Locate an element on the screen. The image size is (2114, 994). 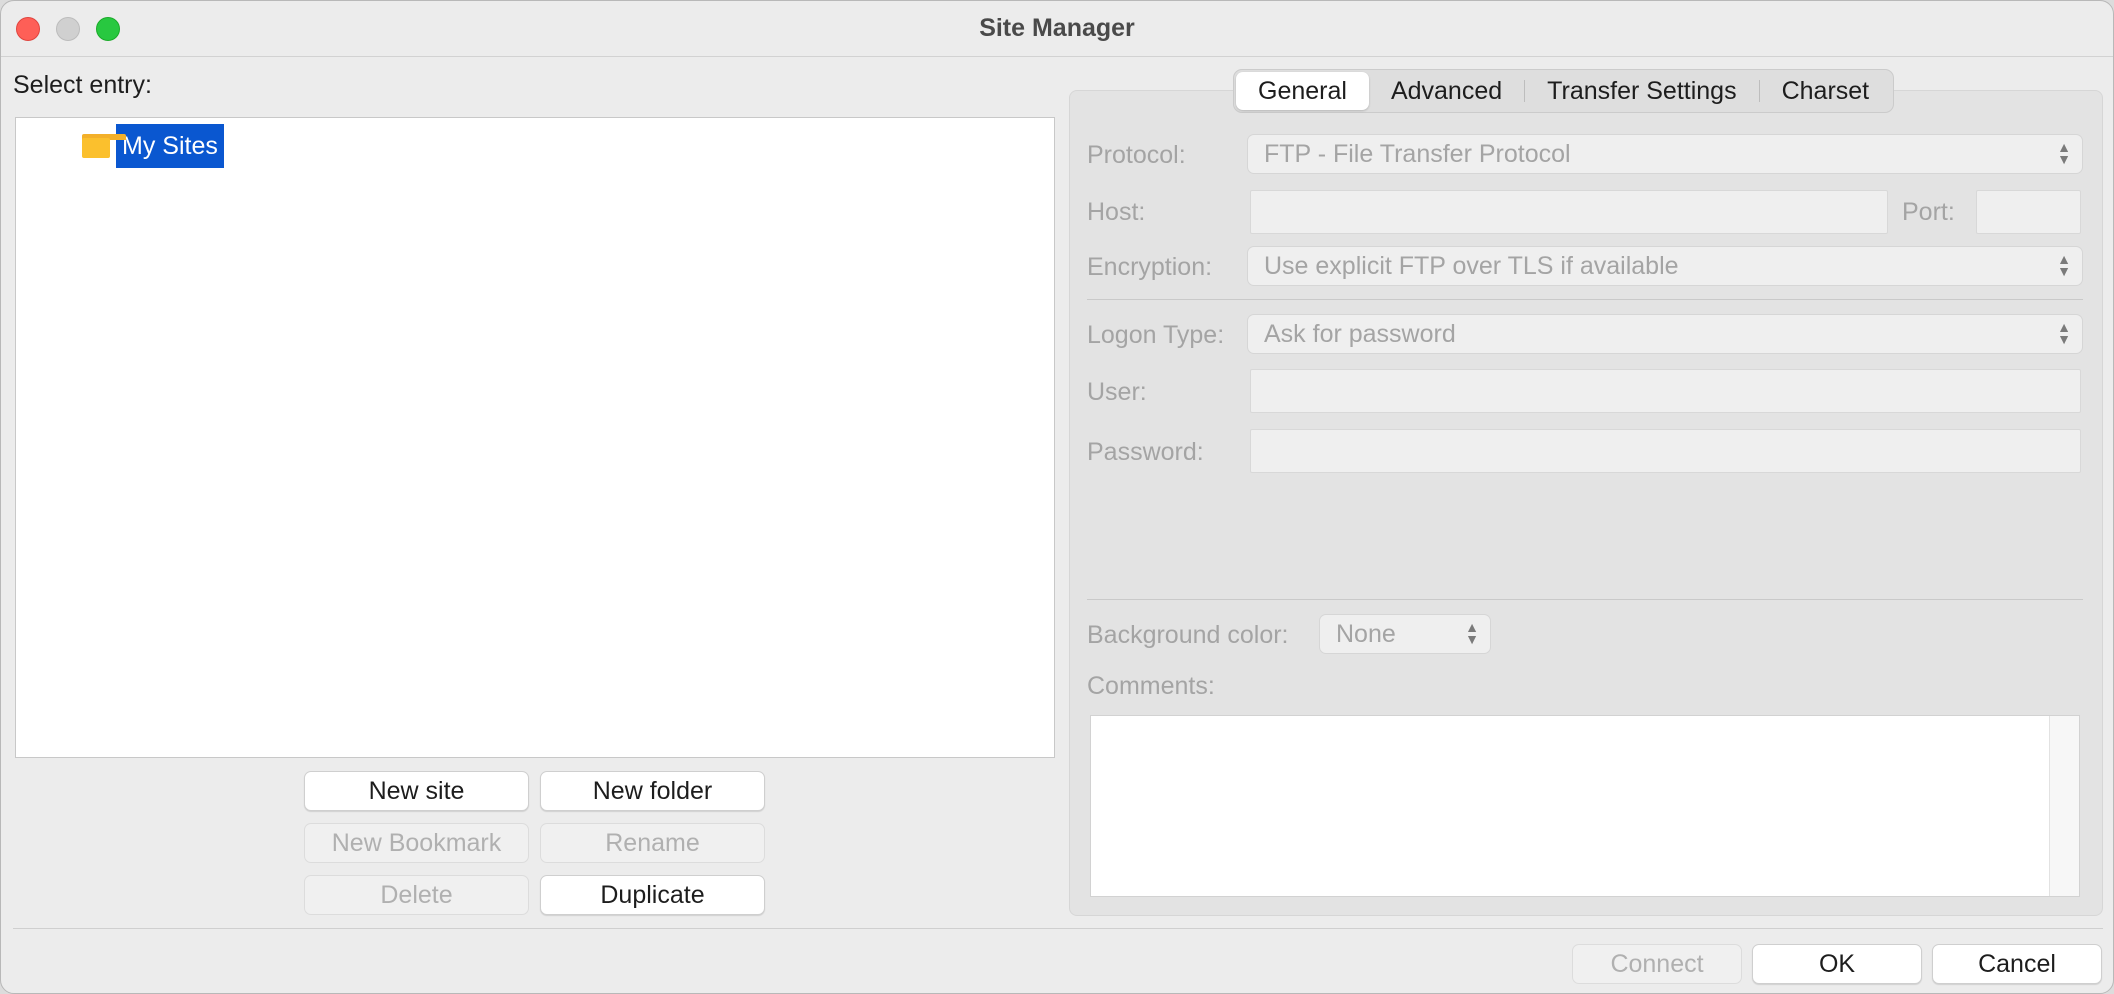
close-window-button is located at coordinates (28, 29).